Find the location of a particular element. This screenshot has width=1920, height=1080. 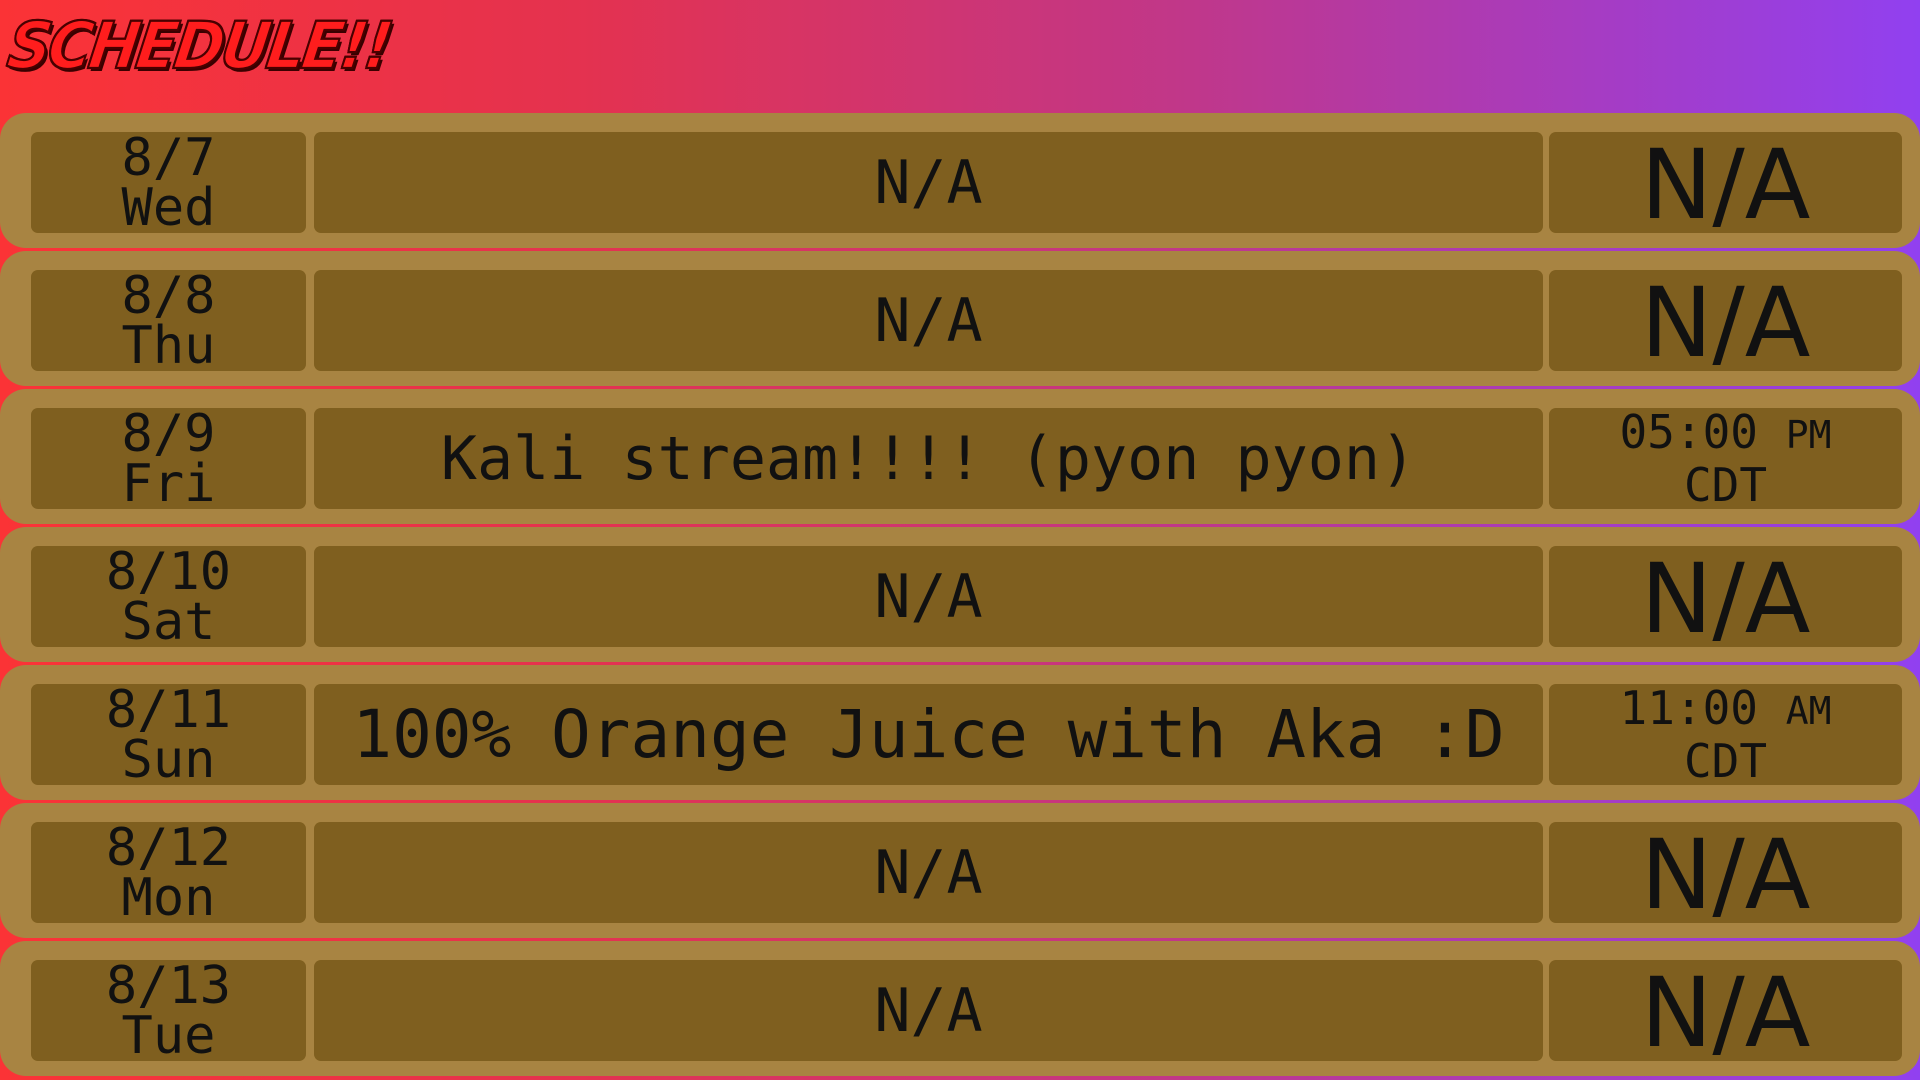

day-label: Sun is located at coordinates (168, 759).